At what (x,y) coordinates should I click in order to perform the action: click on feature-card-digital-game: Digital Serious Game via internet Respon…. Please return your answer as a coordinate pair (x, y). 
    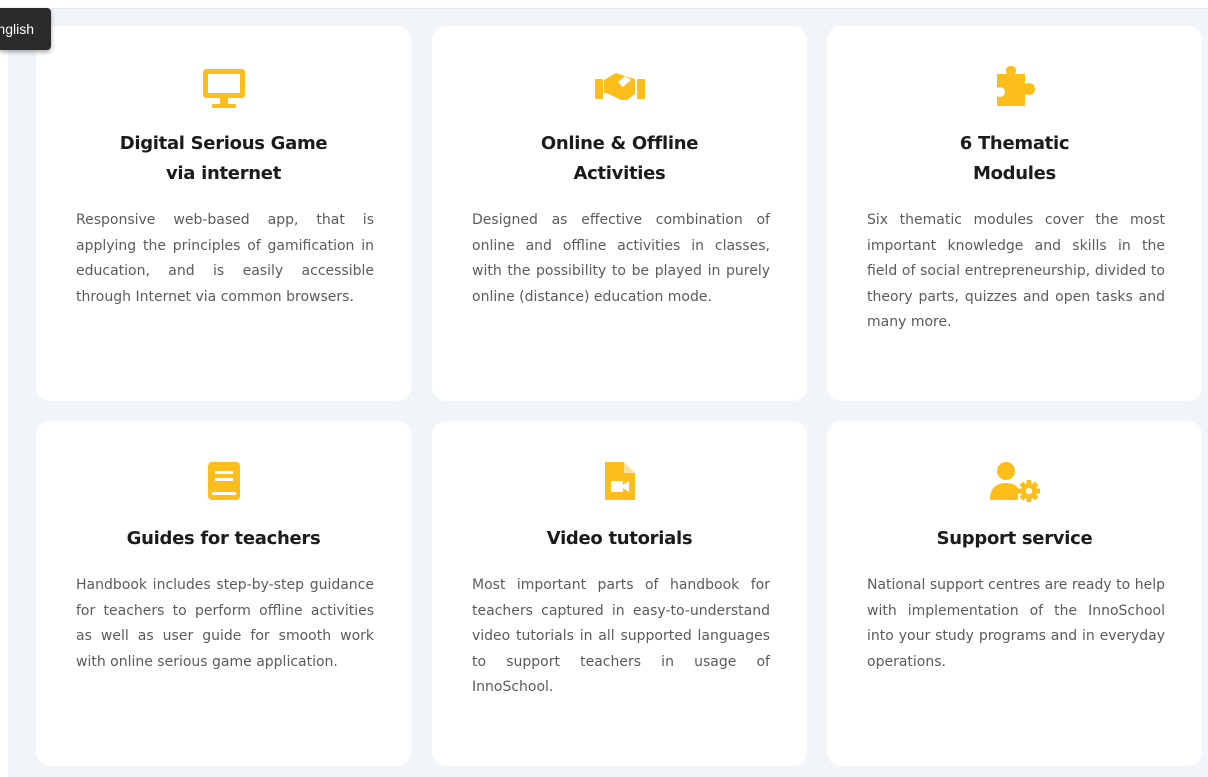
    Looking at the image, I should click on (223, 213).